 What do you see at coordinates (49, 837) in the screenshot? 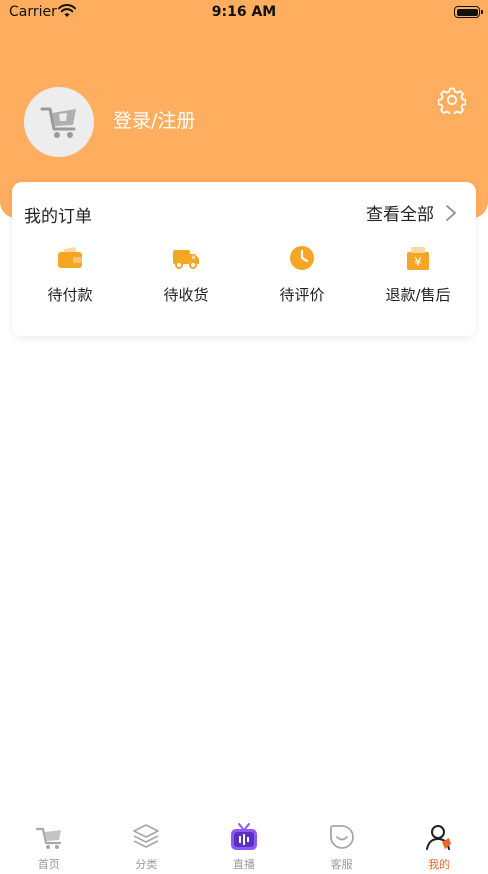
I see `home-icon` at bounding box center [49, 837].